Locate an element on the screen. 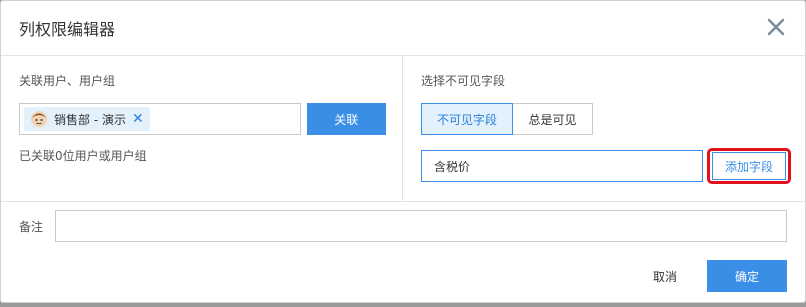 The height and width of the screenshot is (307, 806). note-input is located at coordinates (420, 226).